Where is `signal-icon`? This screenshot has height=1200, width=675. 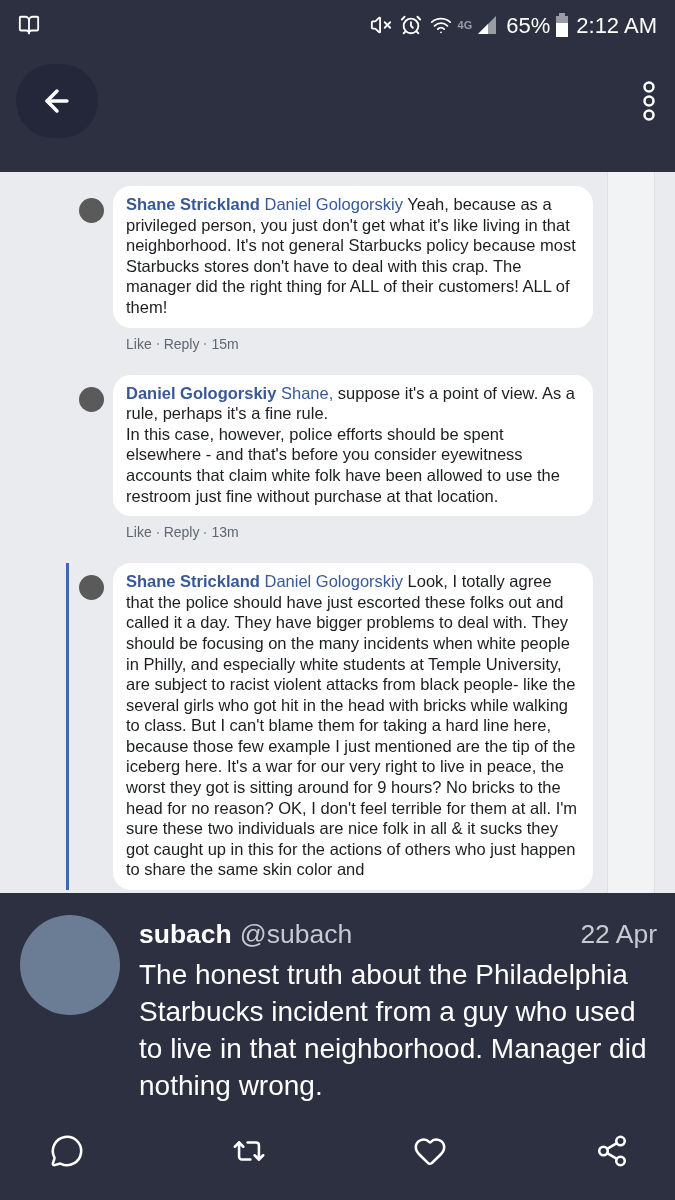
signal-icon is located at coordinates (487, 25).